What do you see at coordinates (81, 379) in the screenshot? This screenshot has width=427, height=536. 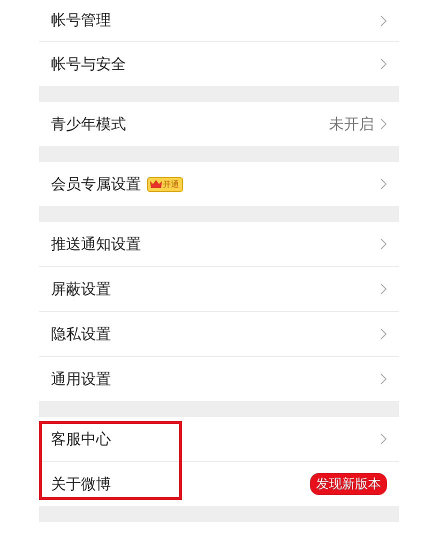 I see `setting-label: 通用设置` at bounding box center [81, 379].